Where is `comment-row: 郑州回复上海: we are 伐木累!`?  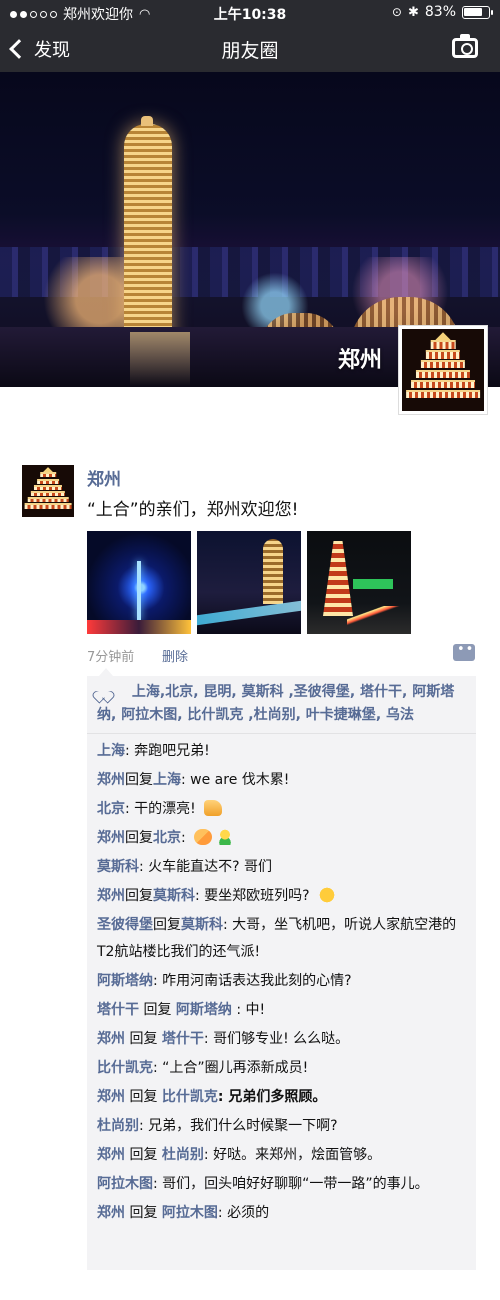
comment-row: 郑州回复上海: we are 伐木累! is located at coordinates (281, 780).